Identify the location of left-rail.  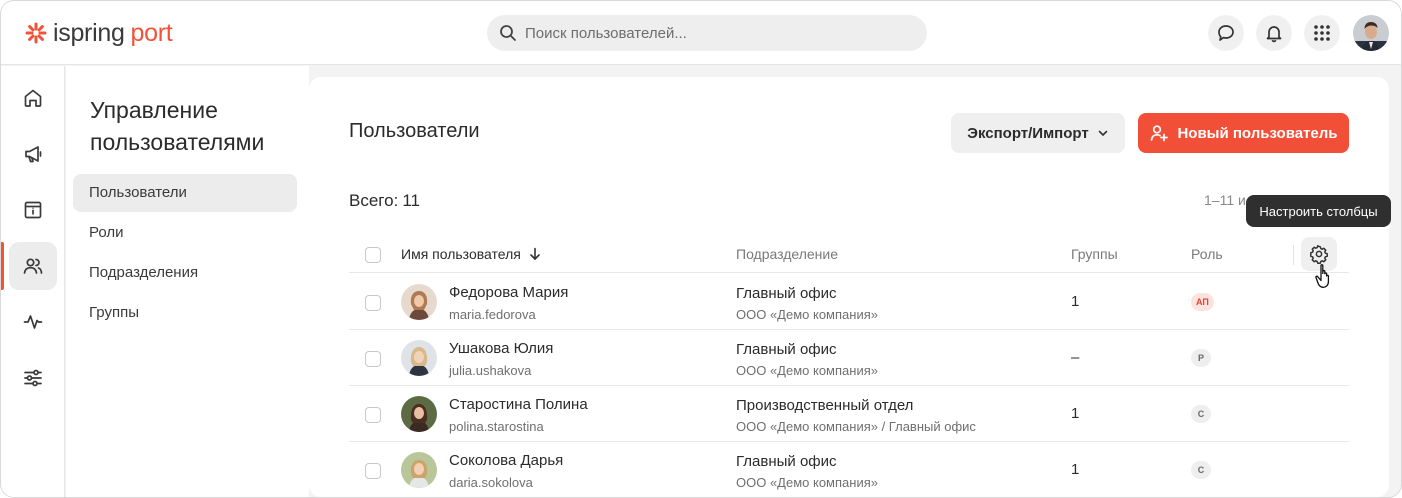
(33, 281).